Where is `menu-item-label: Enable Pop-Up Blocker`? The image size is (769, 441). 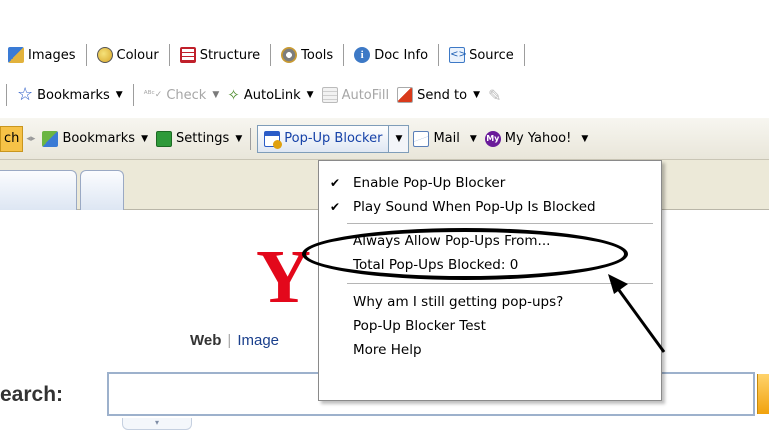
menu-item-label: Enable Pop-Up Blocker is located at coordinates (429, 183).